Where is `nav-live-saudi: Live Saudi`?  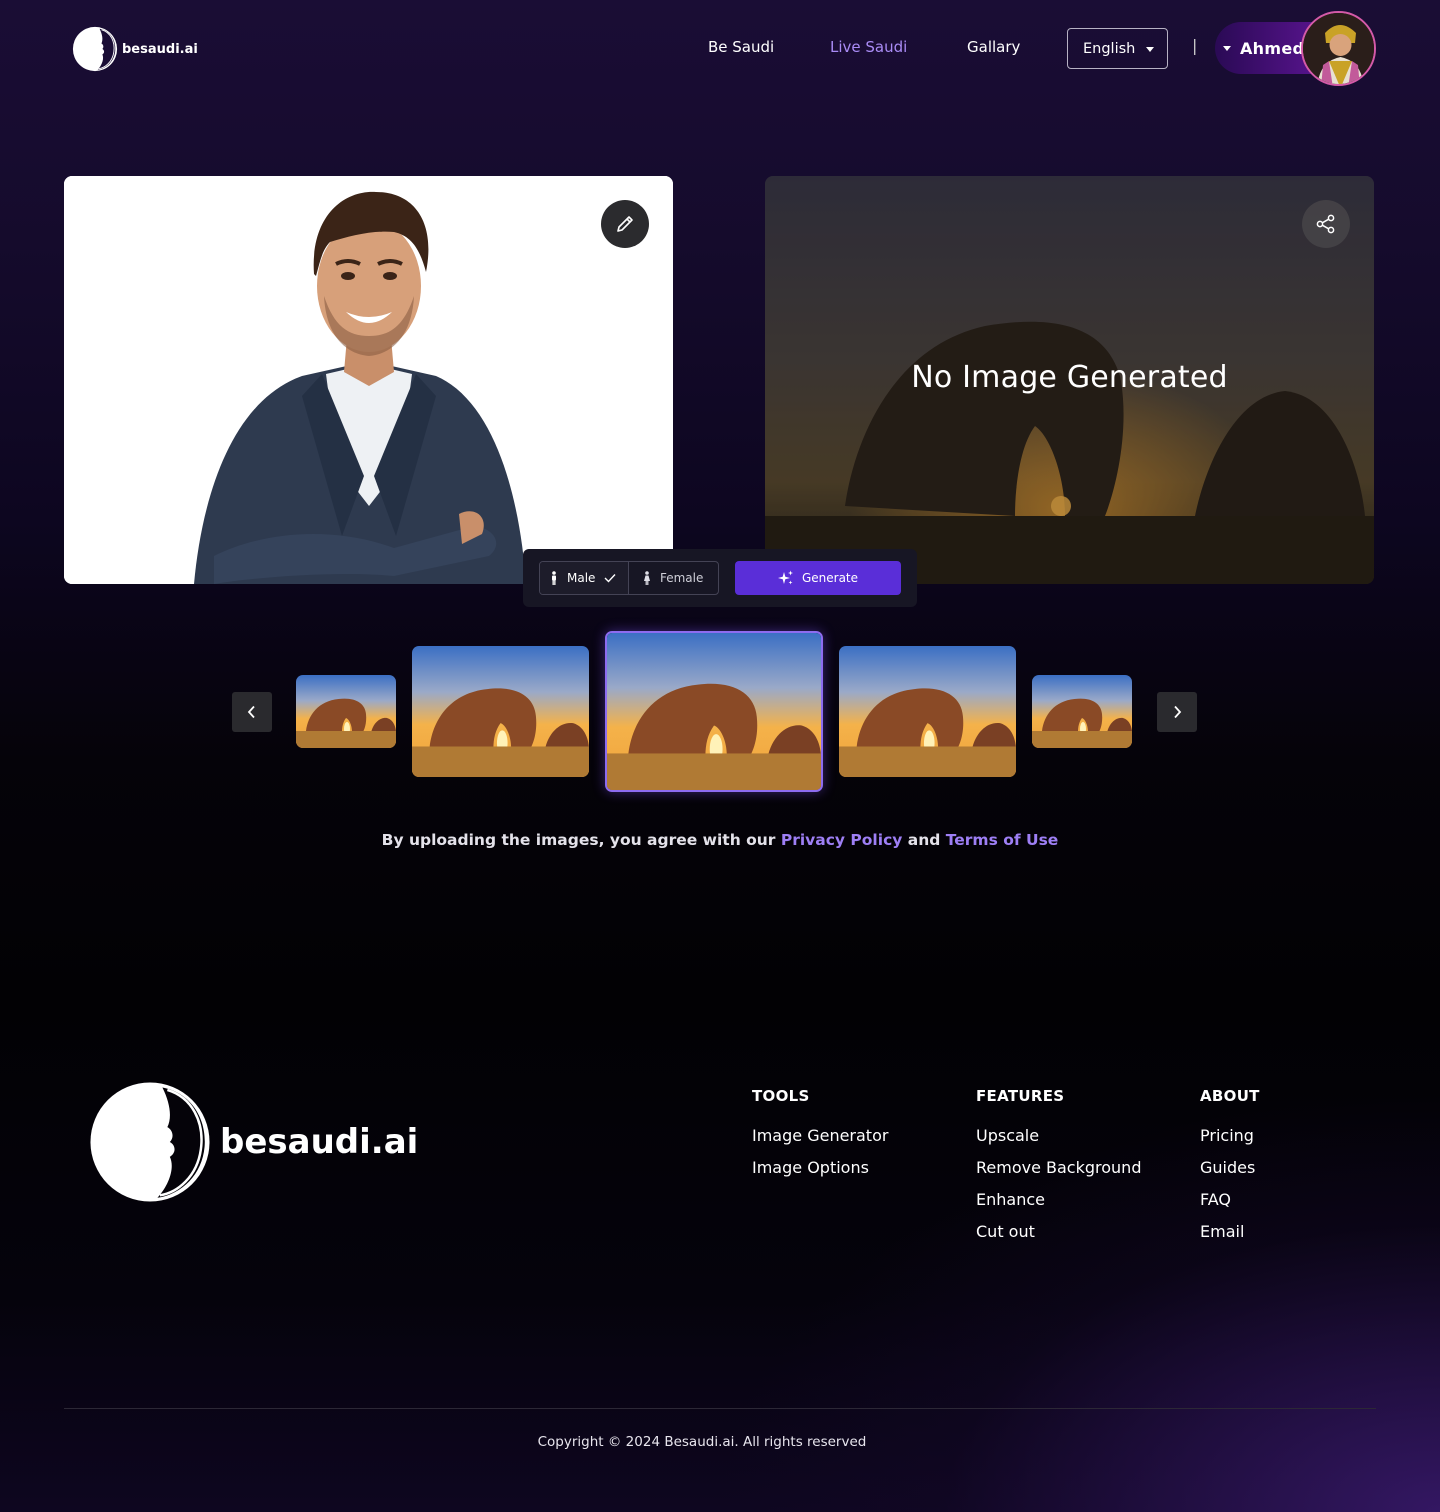 nav-live-saudi: Live Saudi is located at coordinates (868, 47).